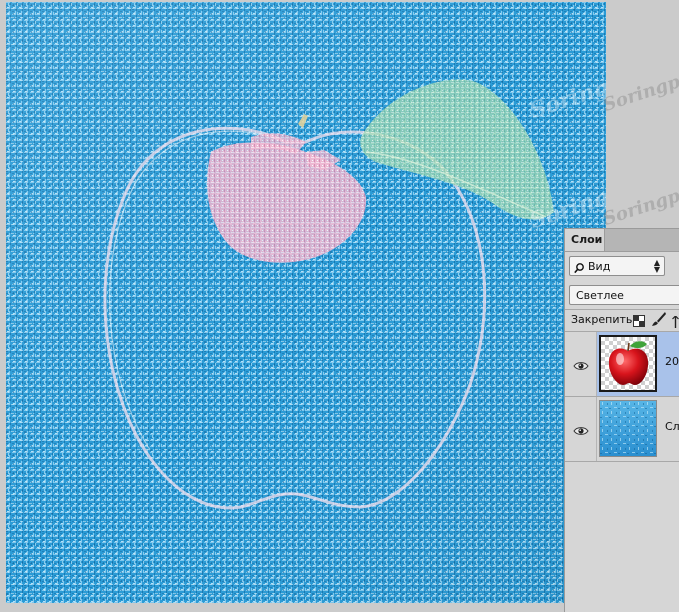 This screenshot has height=612, width=679. Describe the element at coordinates (585, 240) in the screenshot. I see `tab-layers: Слои` at that location.